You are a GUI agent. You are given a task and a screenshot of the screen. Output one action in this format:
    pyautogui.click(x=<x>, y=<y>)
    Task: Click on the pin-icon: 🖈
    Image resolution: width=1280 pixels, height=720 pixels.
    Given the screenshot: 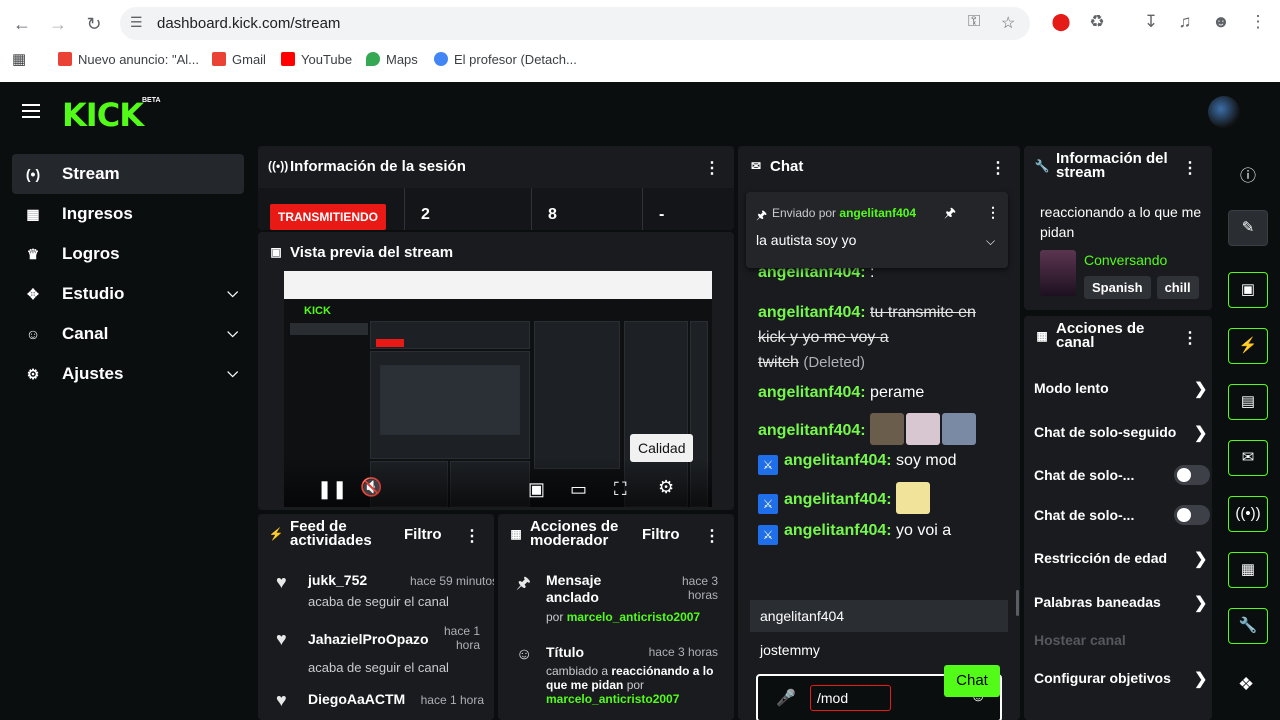 What is the action you would take?
    pyautogui.click(x=523, y=583)
    